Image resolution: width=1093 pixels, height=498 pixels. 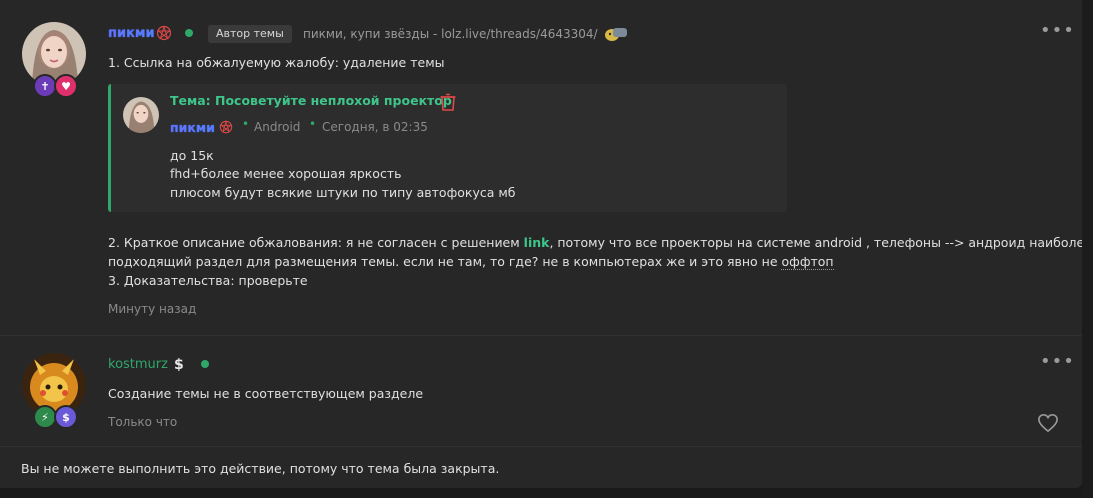 What do you see at coordinates (250, 34) in the screenshot?
I see `author-tag: Автор темы` at bounding box center [250, 34].